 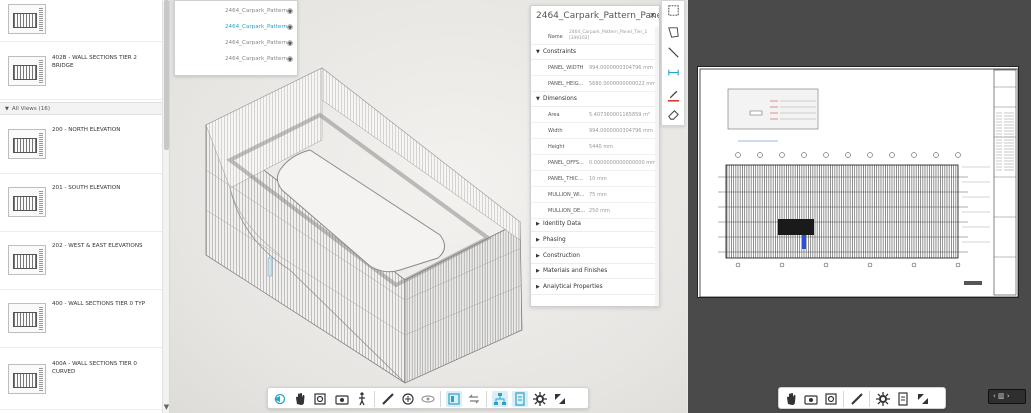 I want to click on fit-to-view-icon, so click(x=831, y=399).